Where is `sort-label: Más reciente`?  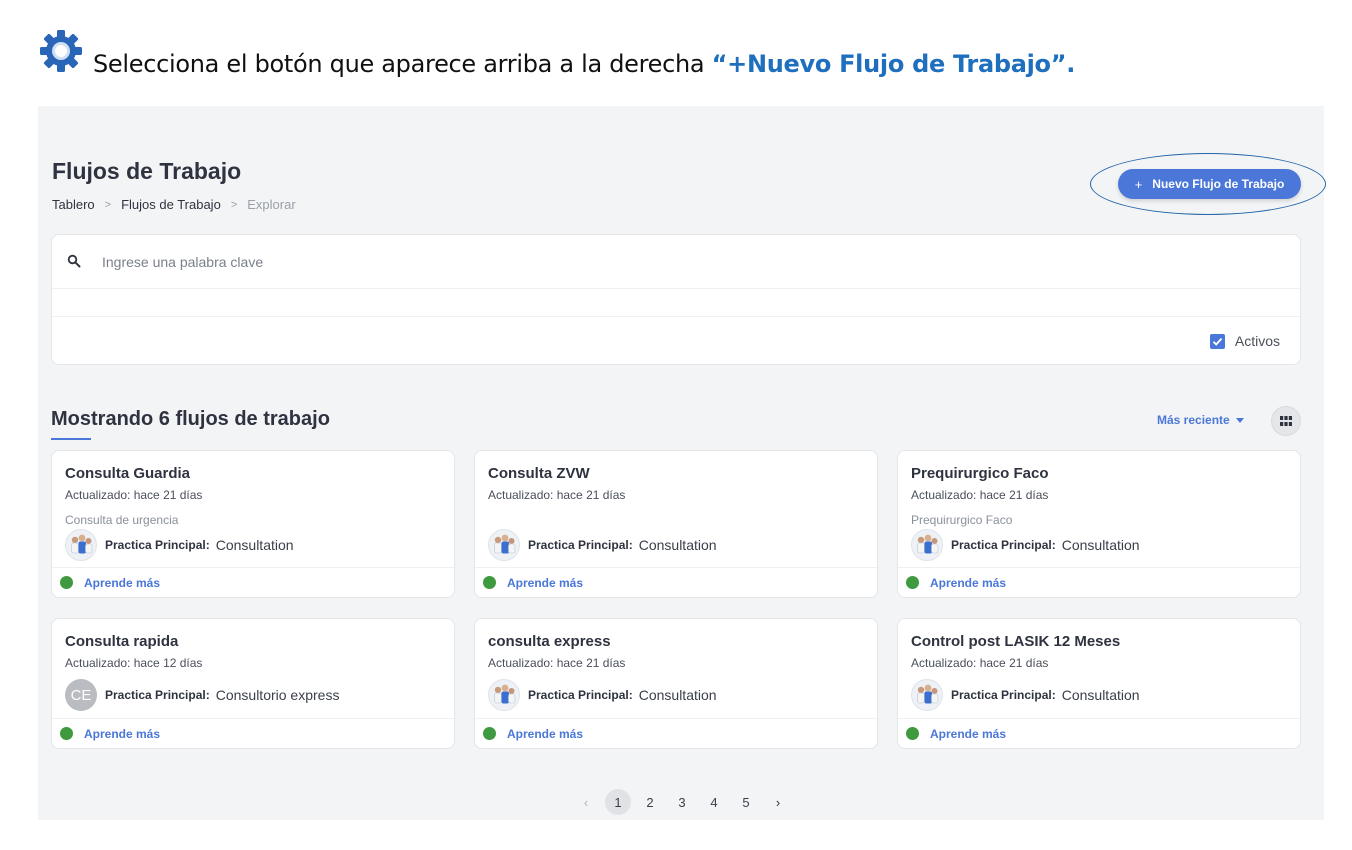 sort-label: Más reciente is located at coordinates (1193, 420).